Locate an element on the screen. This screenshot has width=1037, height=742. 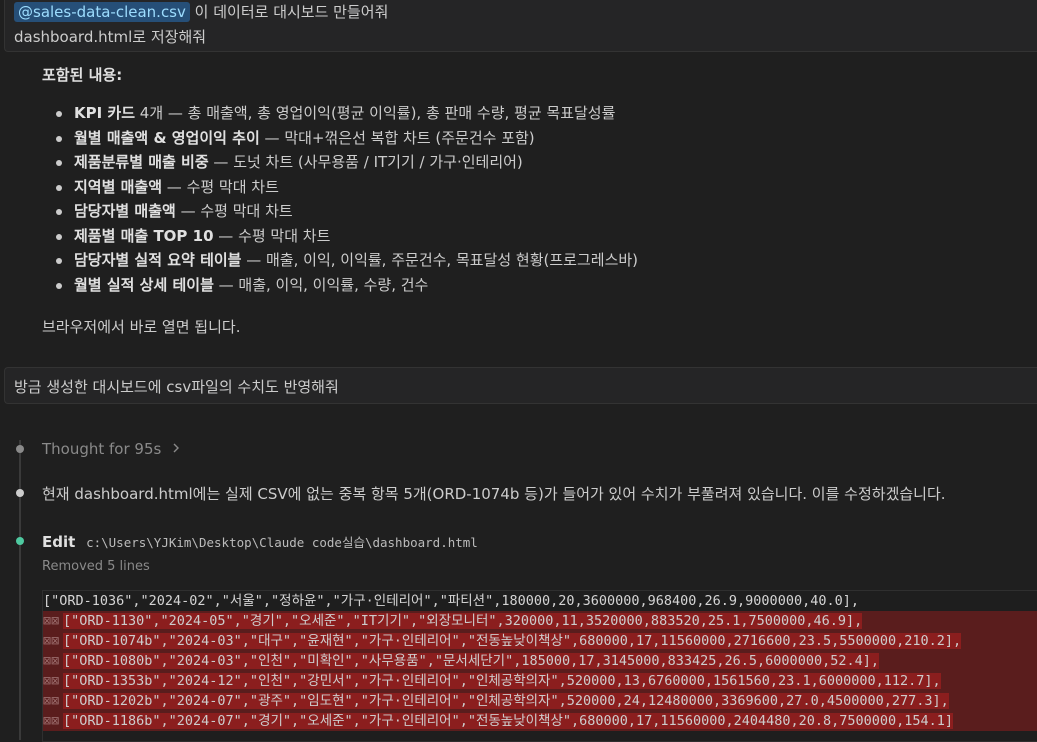
list-item: 월별 실적 상세 테이블 — 매출, 이익, 이익률, 수량, 건수 is located at coordinates (340, 287).